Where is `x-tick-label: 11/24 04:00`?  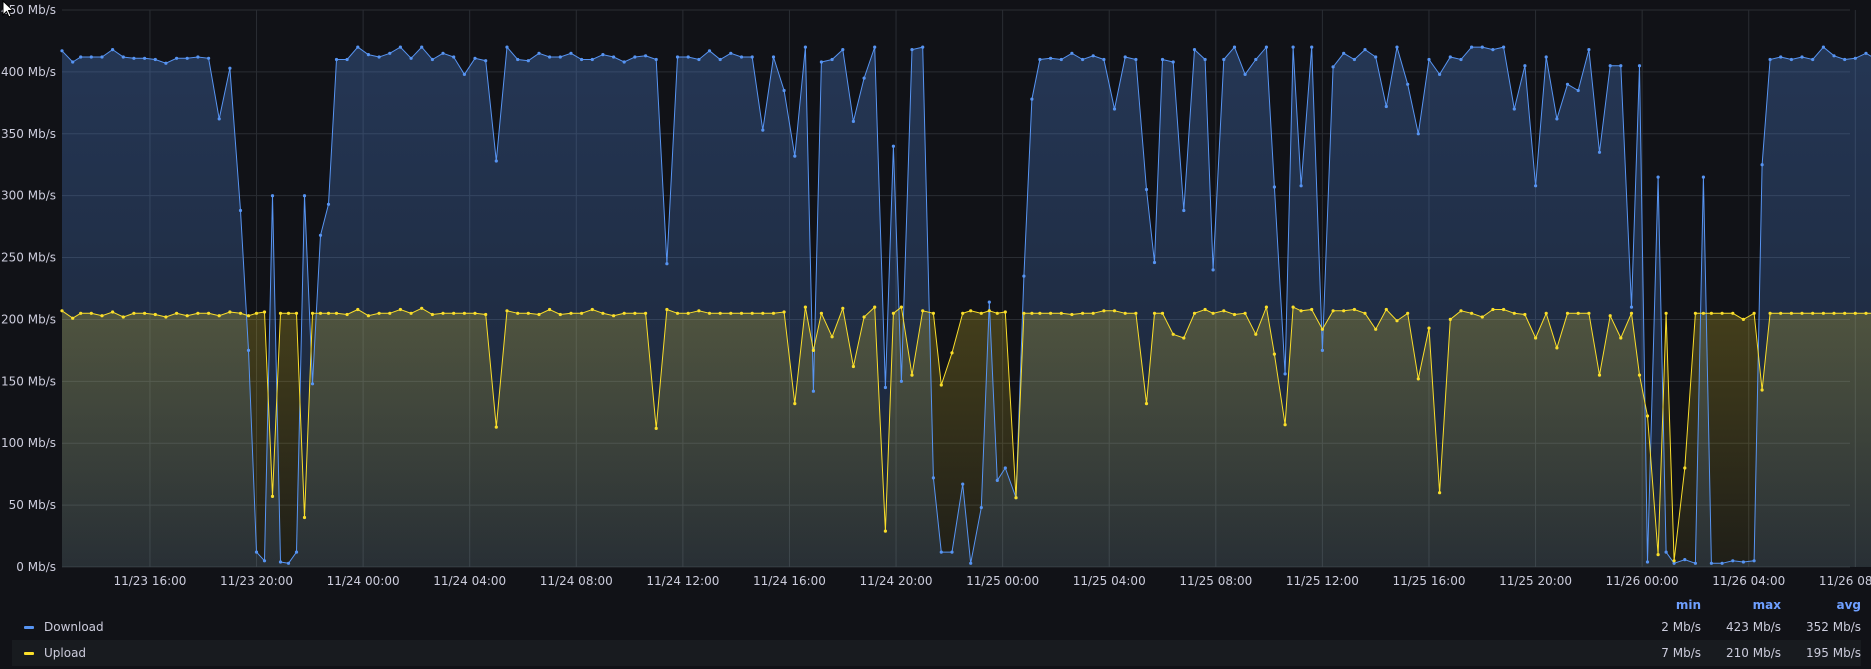
x-tick-label: 11/24 04:00 is located at coordinates (469, 581).